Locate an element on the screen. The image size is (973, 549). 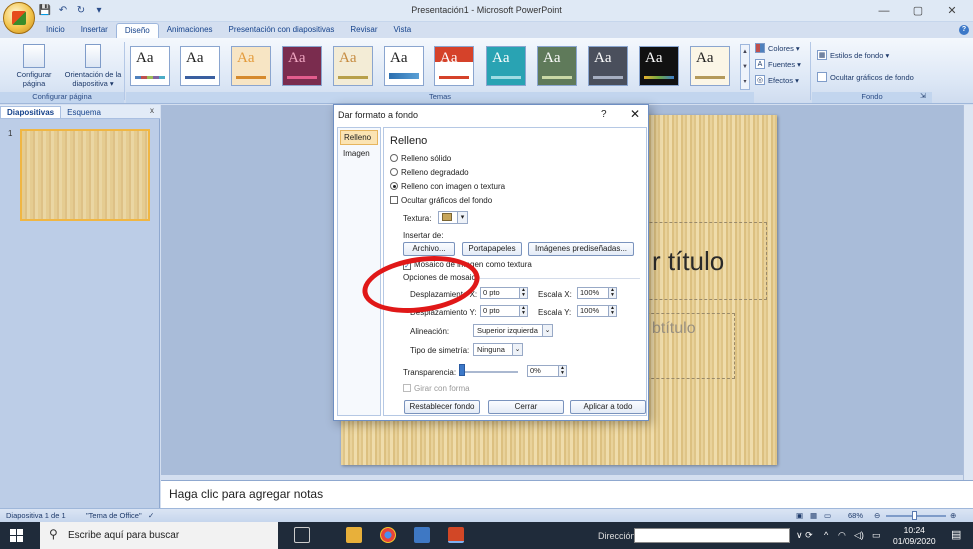
theme-office: Aa is located at coordinates (150, 66).